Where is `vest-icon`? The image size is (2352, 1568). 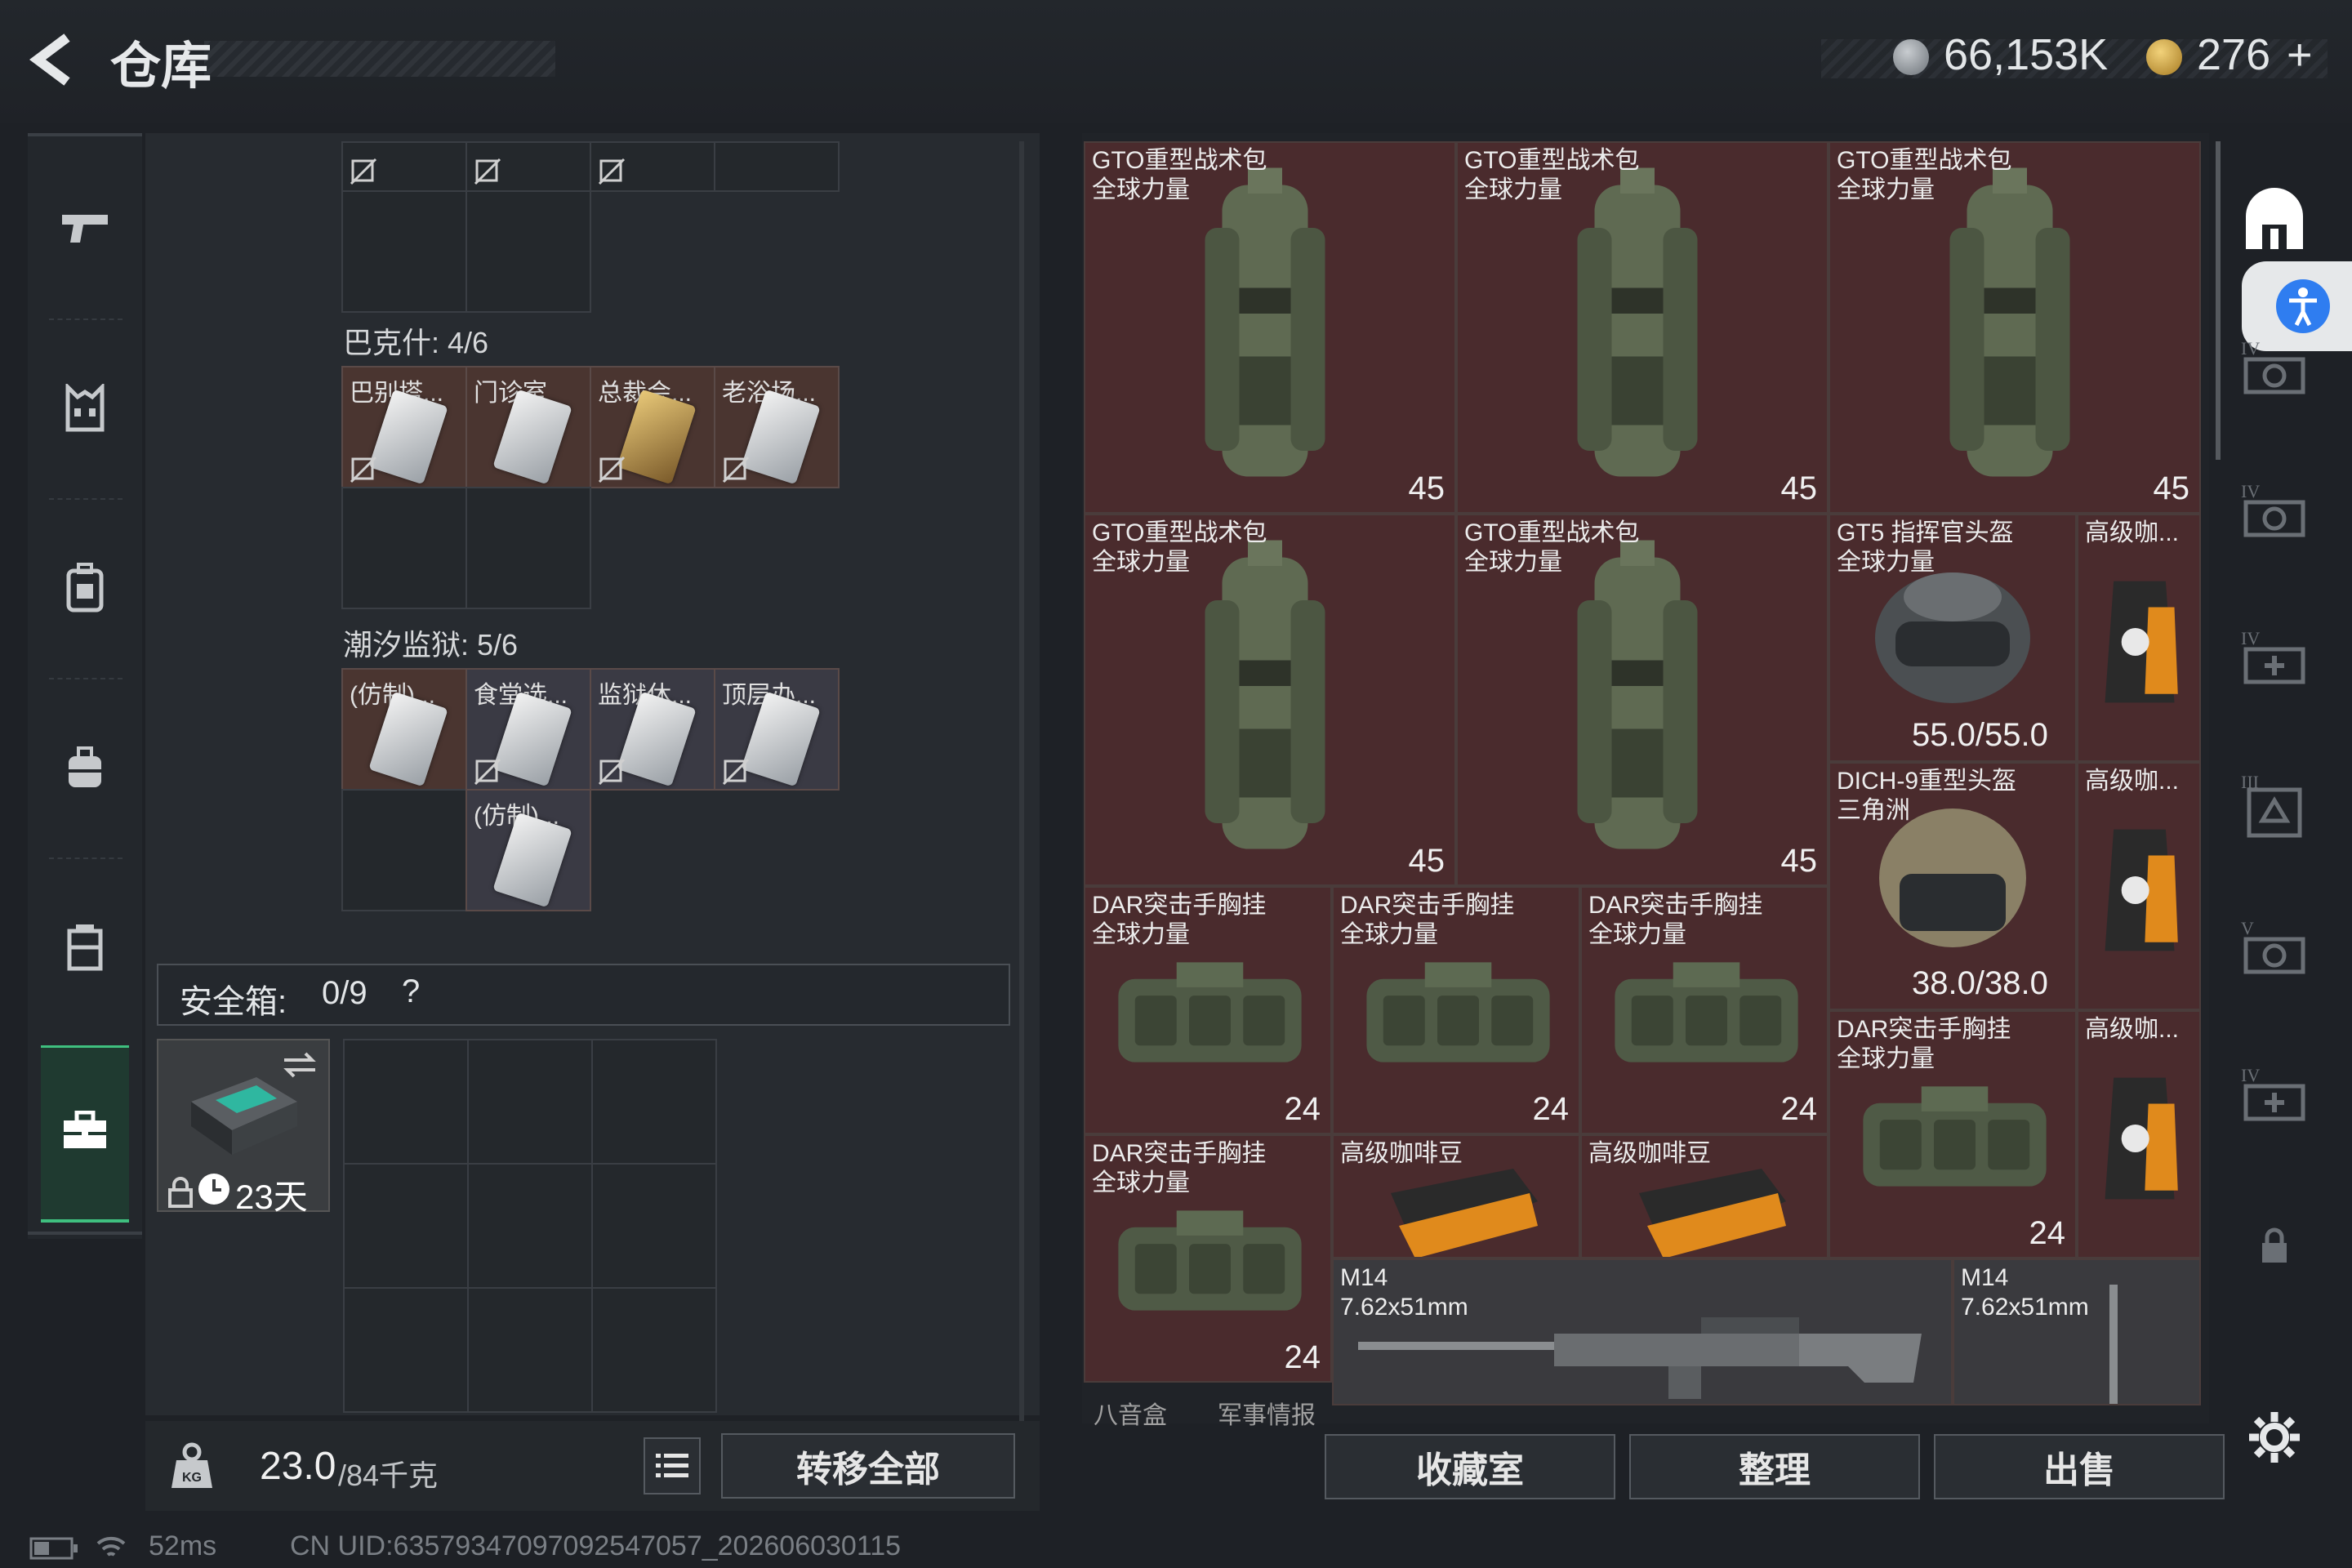 vest-icon is located at coordinates (85, 408).